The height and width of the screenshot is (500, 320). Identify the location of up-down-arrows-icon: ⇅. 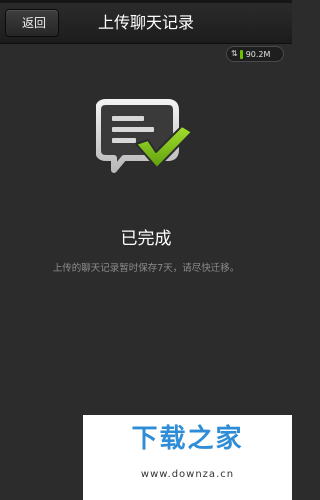
(234, 53).